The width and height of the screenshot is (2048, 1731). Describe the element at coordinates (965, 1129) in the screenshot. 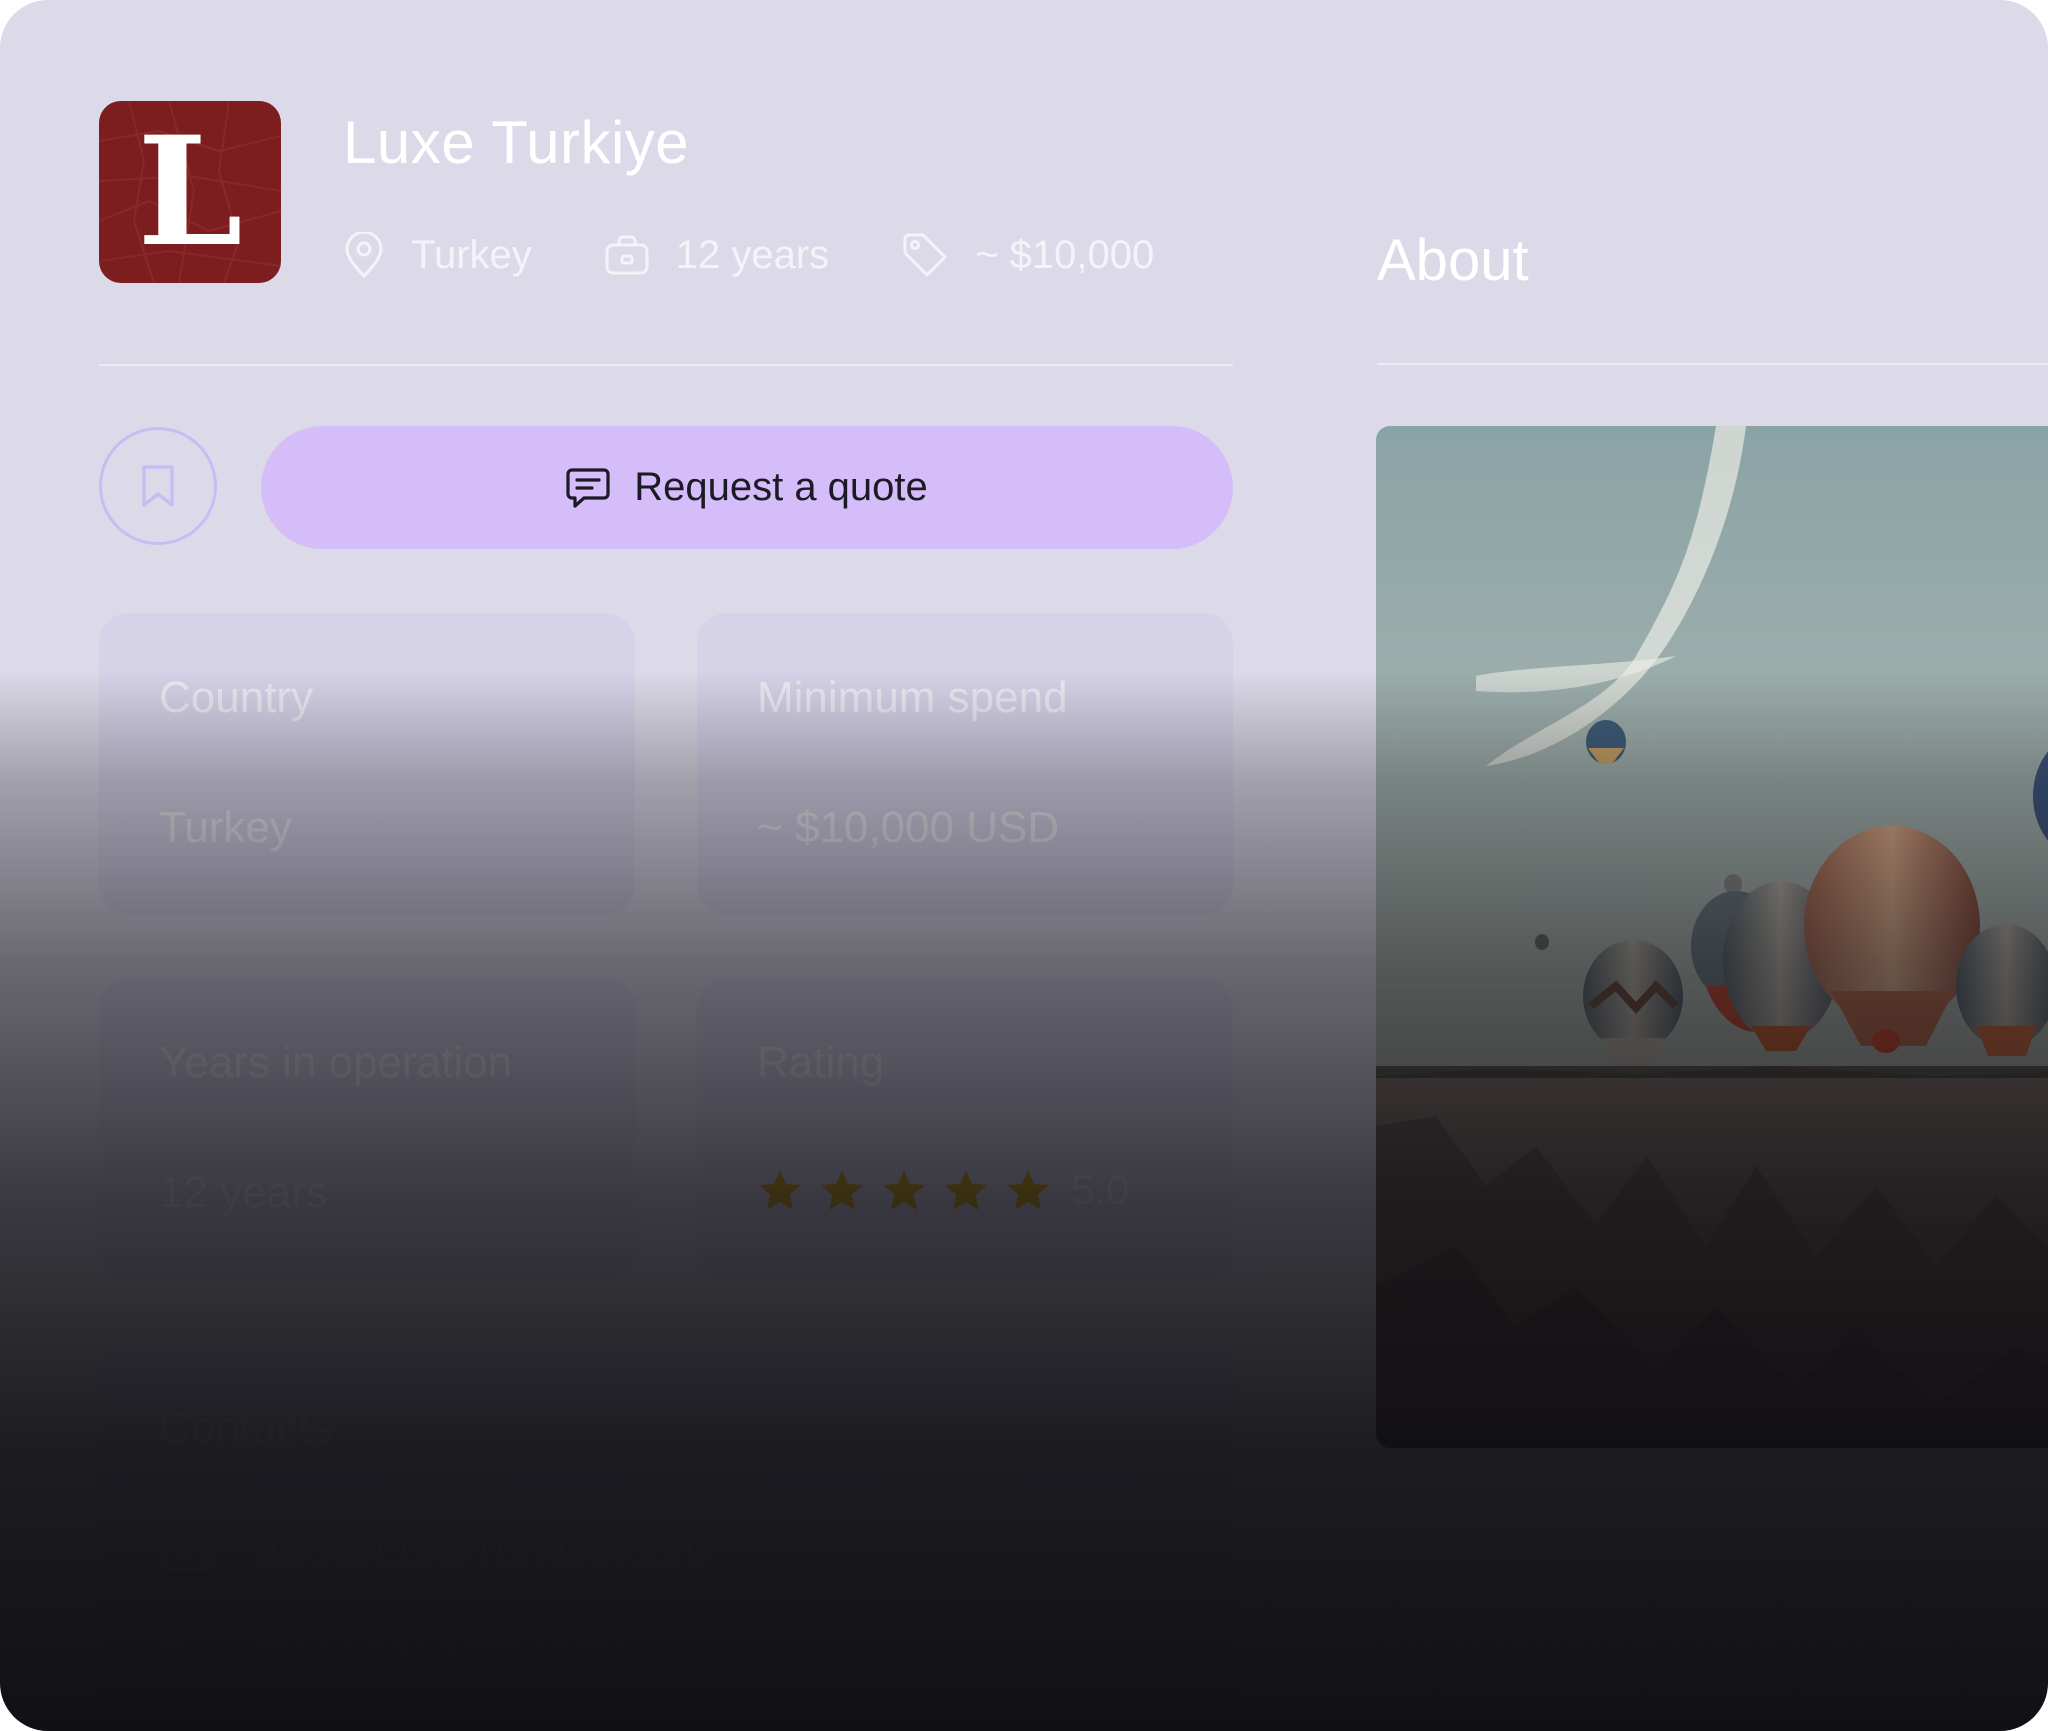

I see `rating-card: Rating 5.0` at that location.